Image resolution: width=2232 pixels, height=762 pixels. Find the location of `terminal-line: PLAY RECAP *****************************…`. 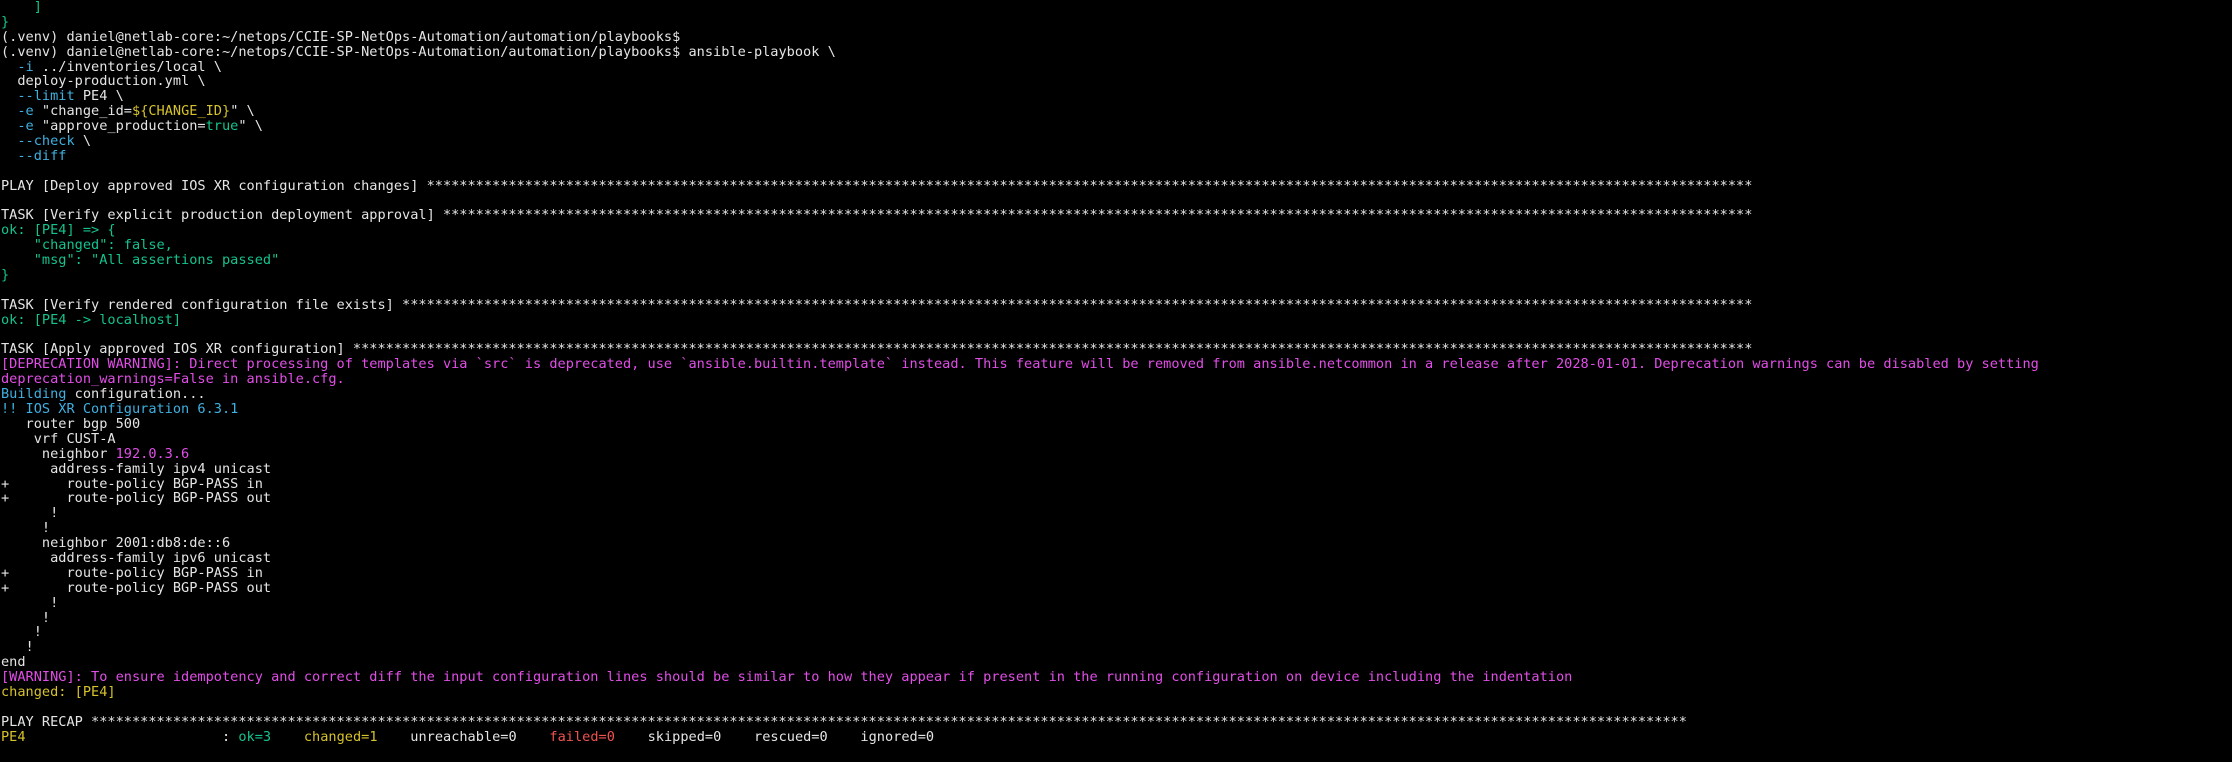

terminal-line: PLAY RECAP *****************************… is located at coordinates (1116, 721).